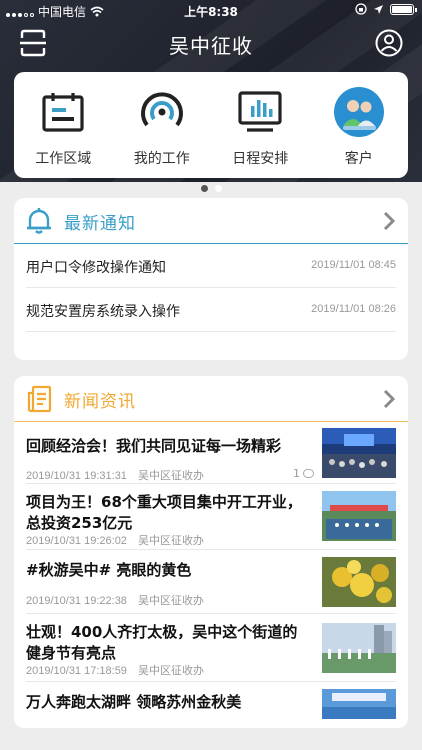 The height and width of the screenshot is (750, 422). What do you see at coordinates (103, 312) in the screenshot?
I see `notice-title: 规范安置房系统录入操作` at bounding box center [103, 312].